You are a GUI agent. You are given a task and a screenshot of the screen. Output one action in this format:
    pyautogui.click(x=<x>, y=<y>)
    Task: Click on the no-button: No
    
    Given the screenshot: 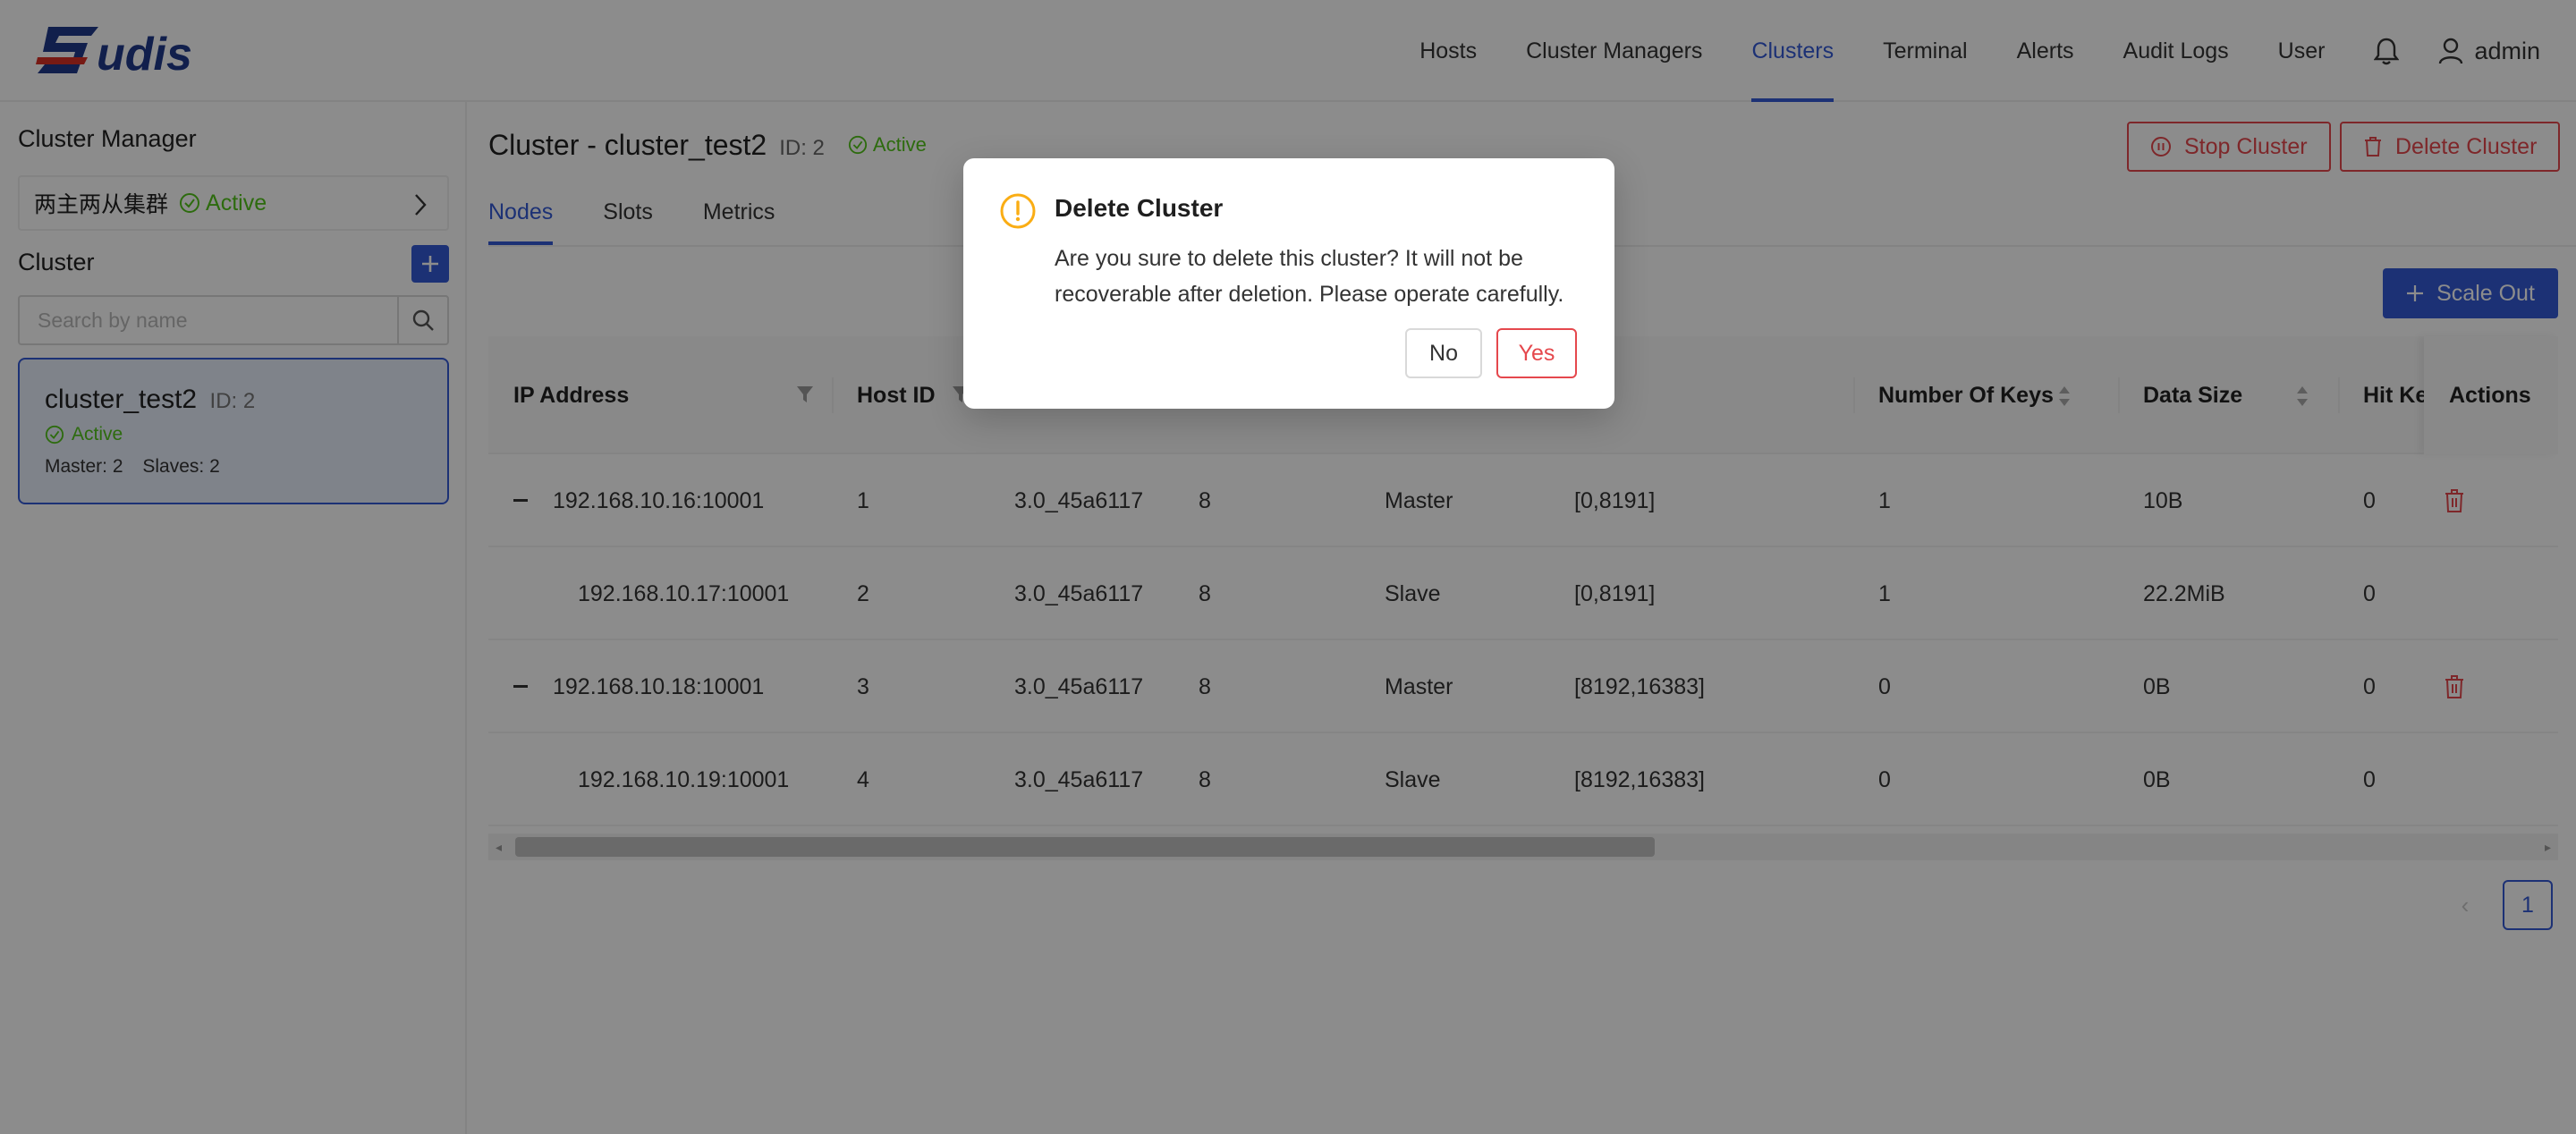 What is the action you would take?
    pyautogui.click(x=1443, y=353)
    